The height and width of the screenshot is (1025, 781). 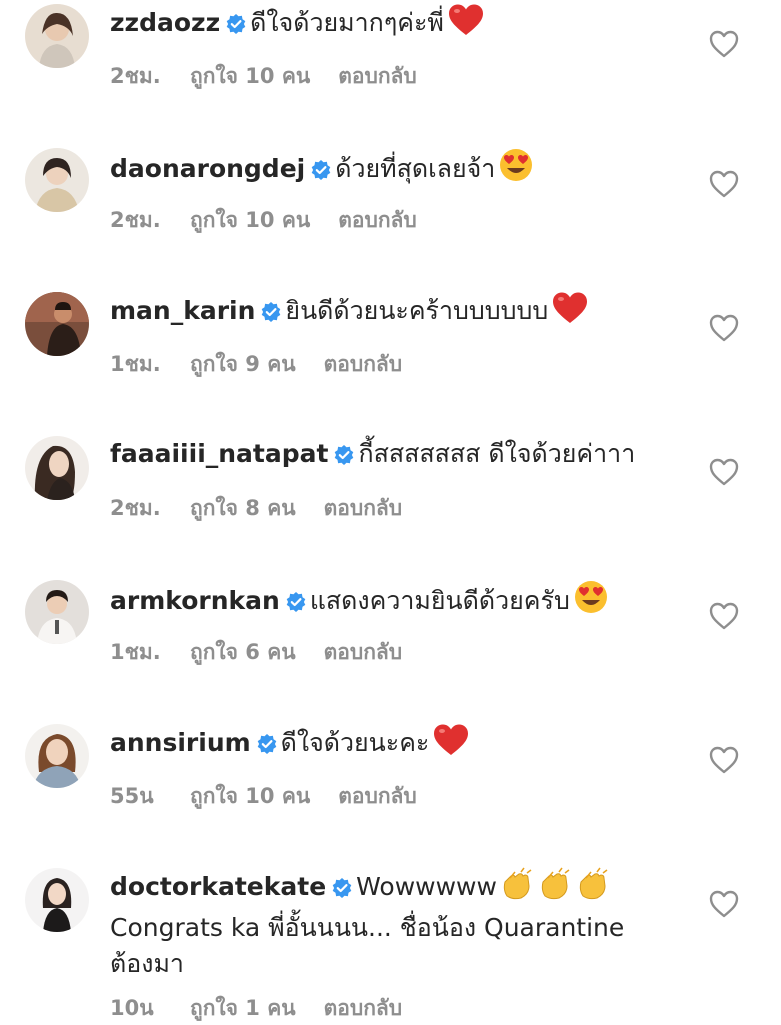 What do you see at coordinates (557, 888) in the screenshot?
I see `clapping-hands-emoji-icon` at bounding box center [557, 888].